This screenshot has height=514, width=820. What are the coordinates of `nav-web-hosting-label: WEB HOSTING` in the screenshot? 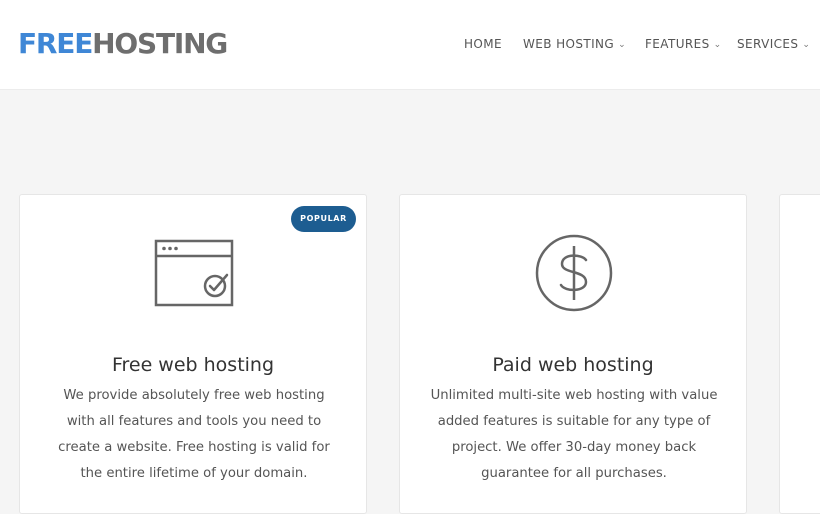 It's located at (569, 44).